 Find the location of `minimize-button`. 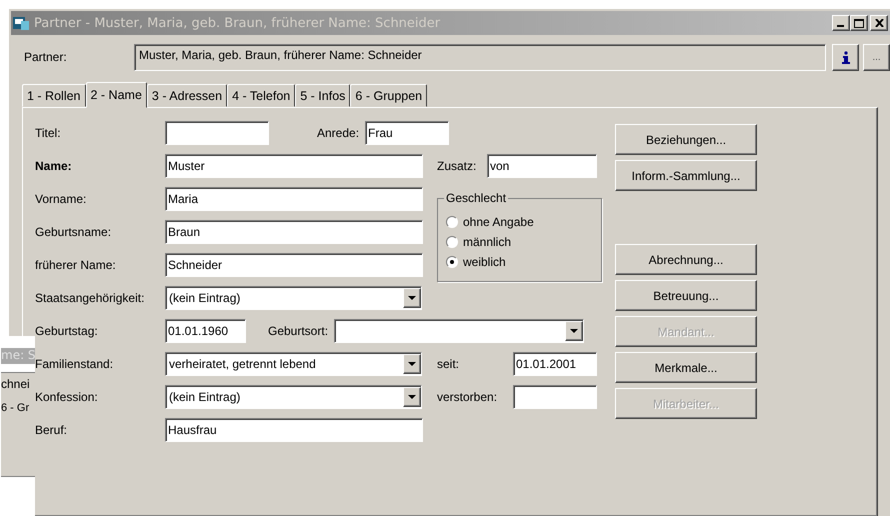

minimize-button is located at coordinates (841, 23).